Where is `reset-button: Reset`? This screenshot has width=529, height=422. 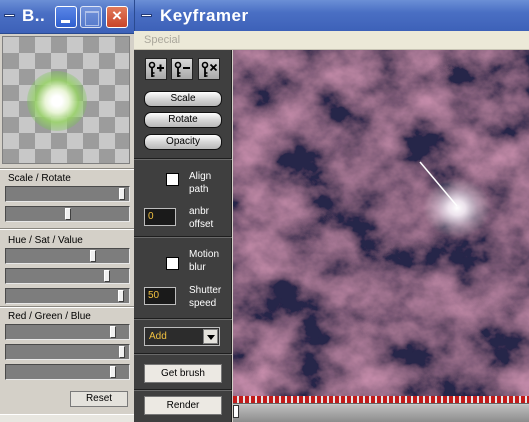
reset-button: Reset is located at coordinates (99, 399).